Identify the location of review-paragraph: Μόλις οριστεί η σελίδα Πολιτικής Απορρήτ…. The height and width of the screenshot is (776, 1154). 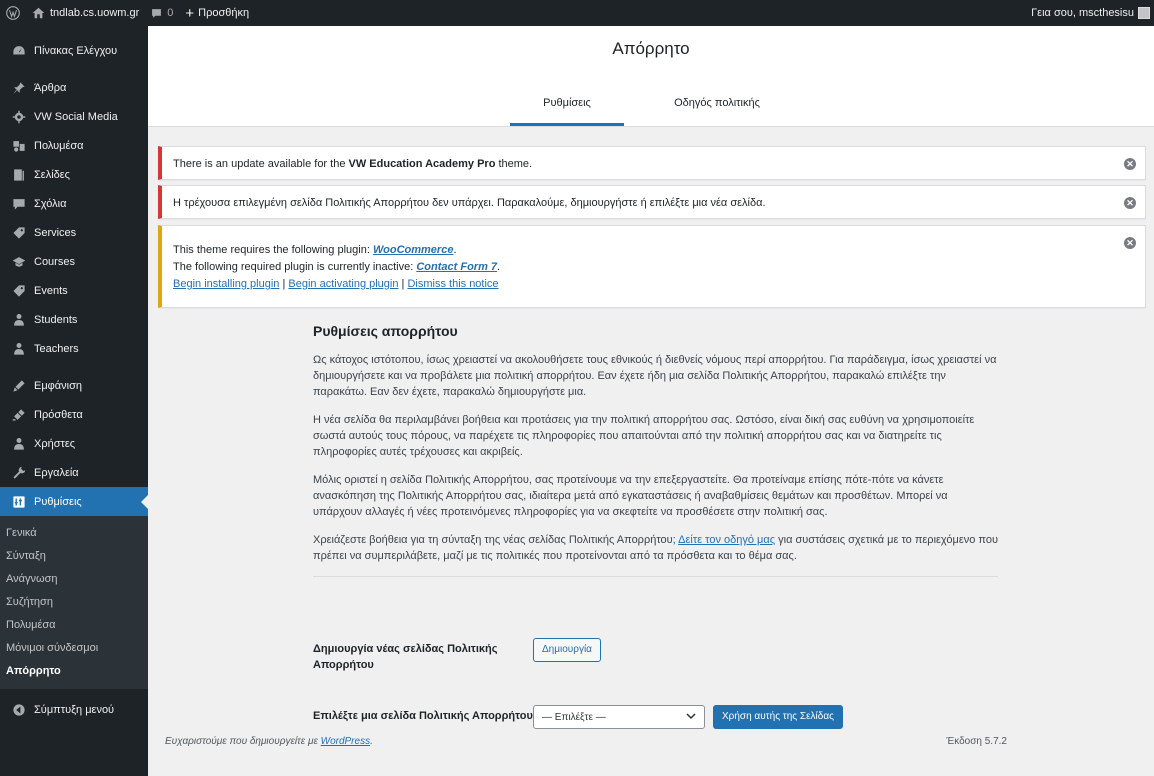
(630, 496).